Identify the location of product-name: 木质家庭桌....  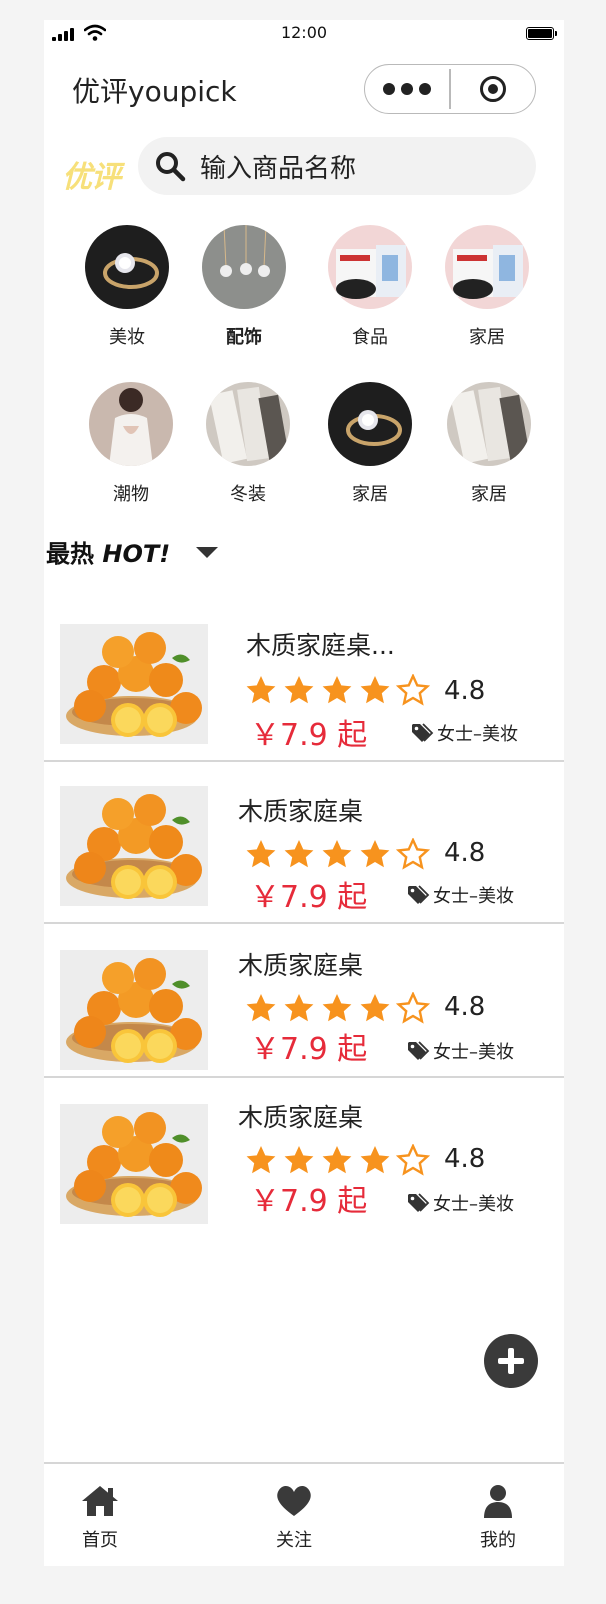
(320, 645).